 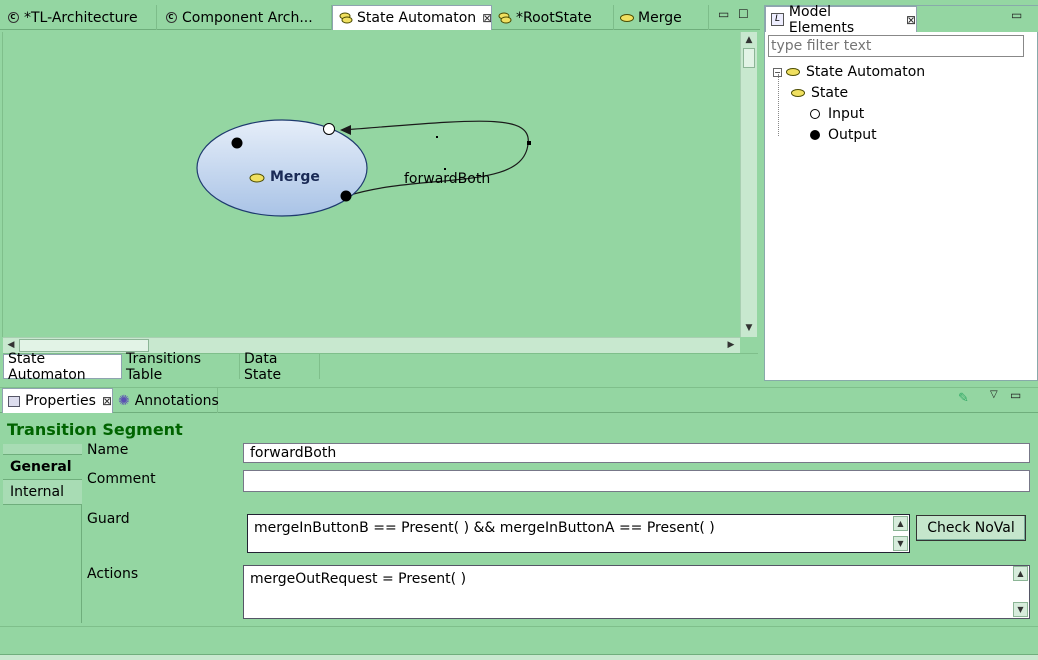 I want to click on tab-label: Merge, so click(x=660, y=17).